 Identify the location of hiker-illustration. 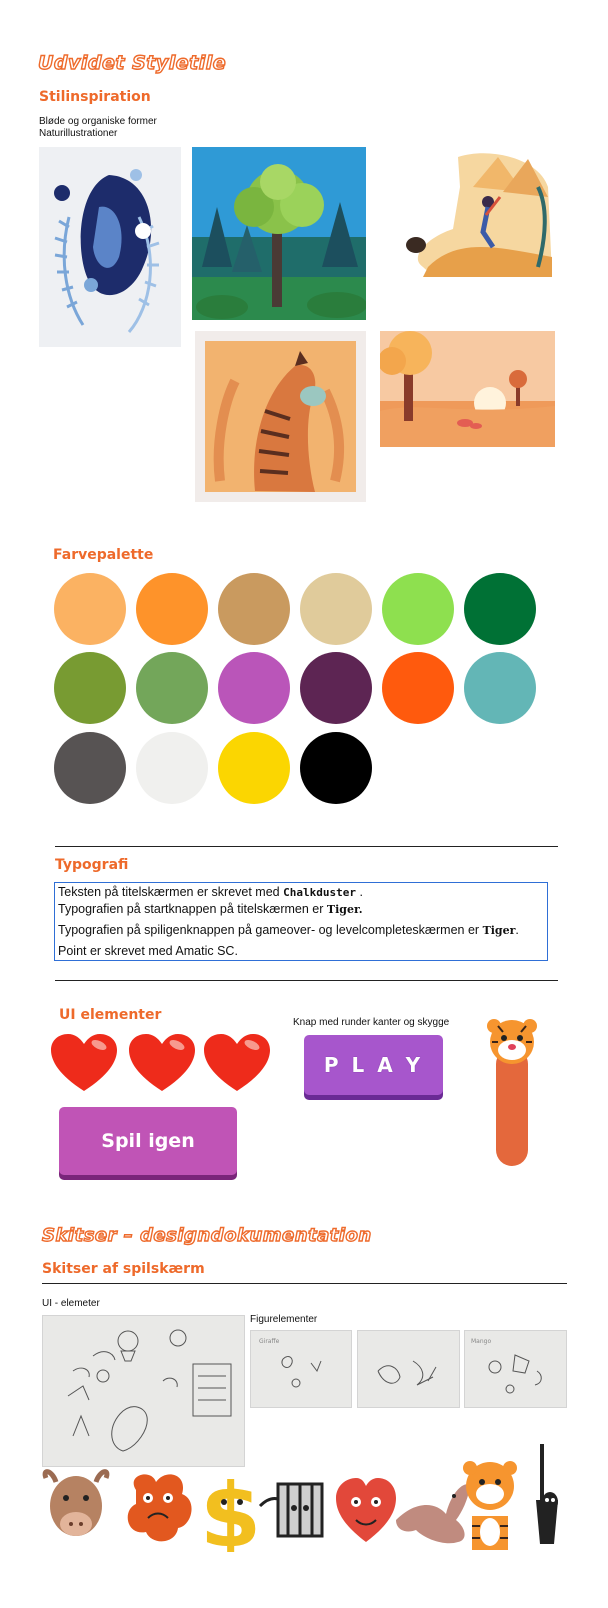
(479, 215).